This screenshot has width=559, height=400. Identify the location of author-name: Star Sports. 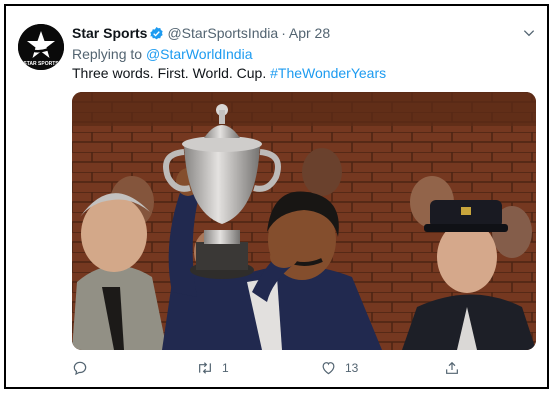
(109, 33).